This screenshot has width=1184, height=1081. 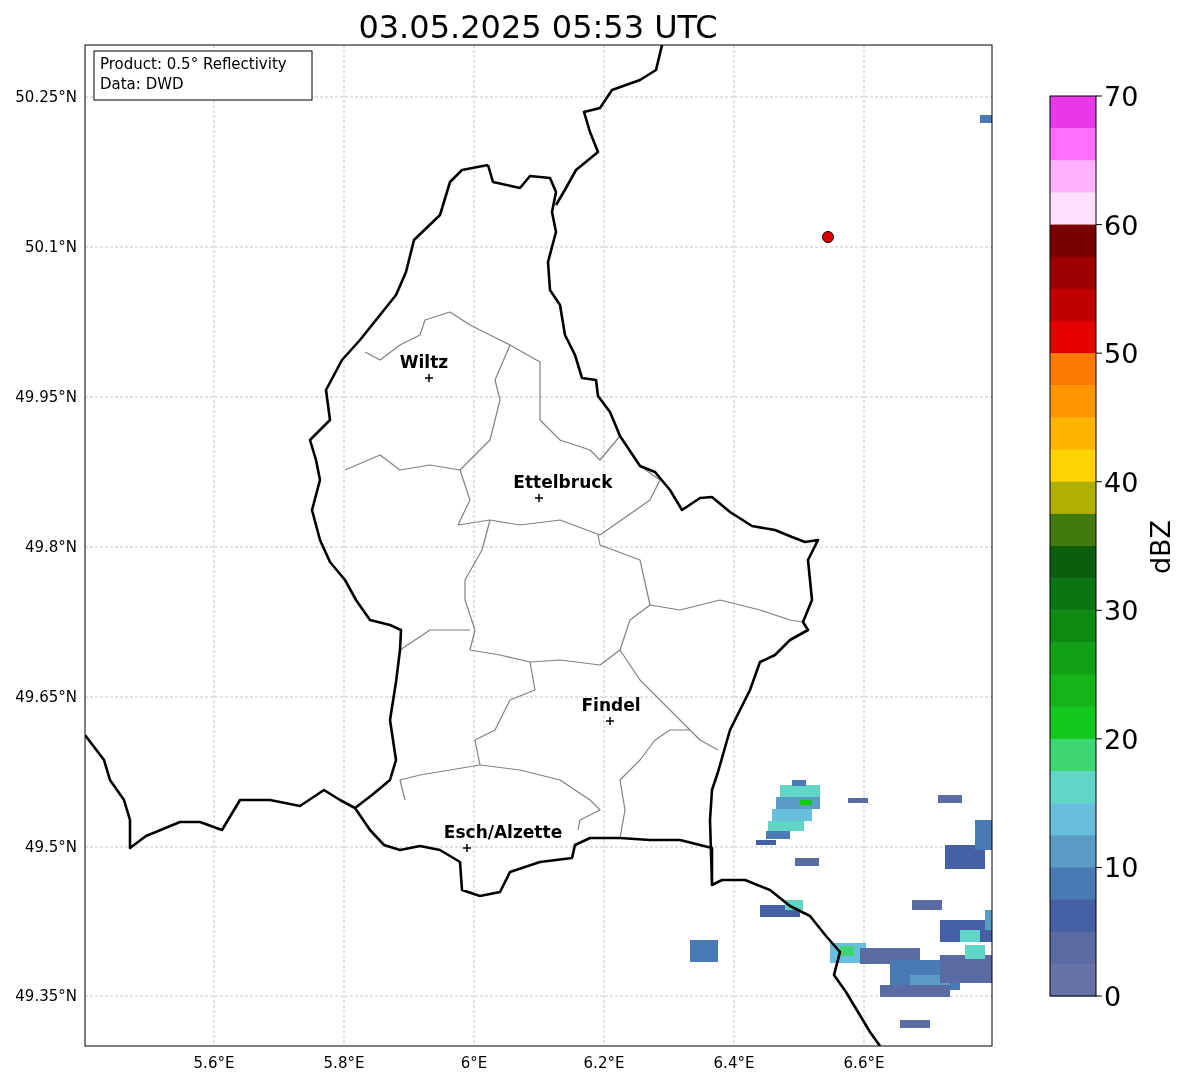 I want to click on info-text: Data: DWD, so click(x=142, y=84).